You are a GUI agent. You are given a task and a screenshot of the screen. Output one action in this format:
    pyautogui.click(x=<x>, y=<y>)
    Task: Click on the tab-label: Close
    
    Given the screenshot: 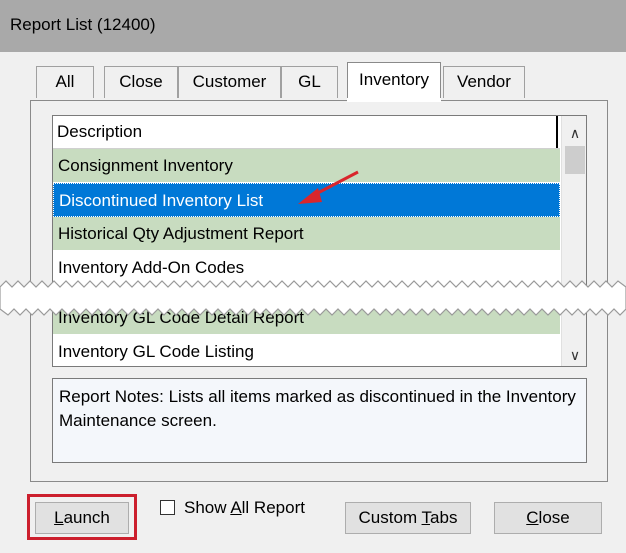 What is the action you would take?
    pyautogui.click(x=141, y=81)
    